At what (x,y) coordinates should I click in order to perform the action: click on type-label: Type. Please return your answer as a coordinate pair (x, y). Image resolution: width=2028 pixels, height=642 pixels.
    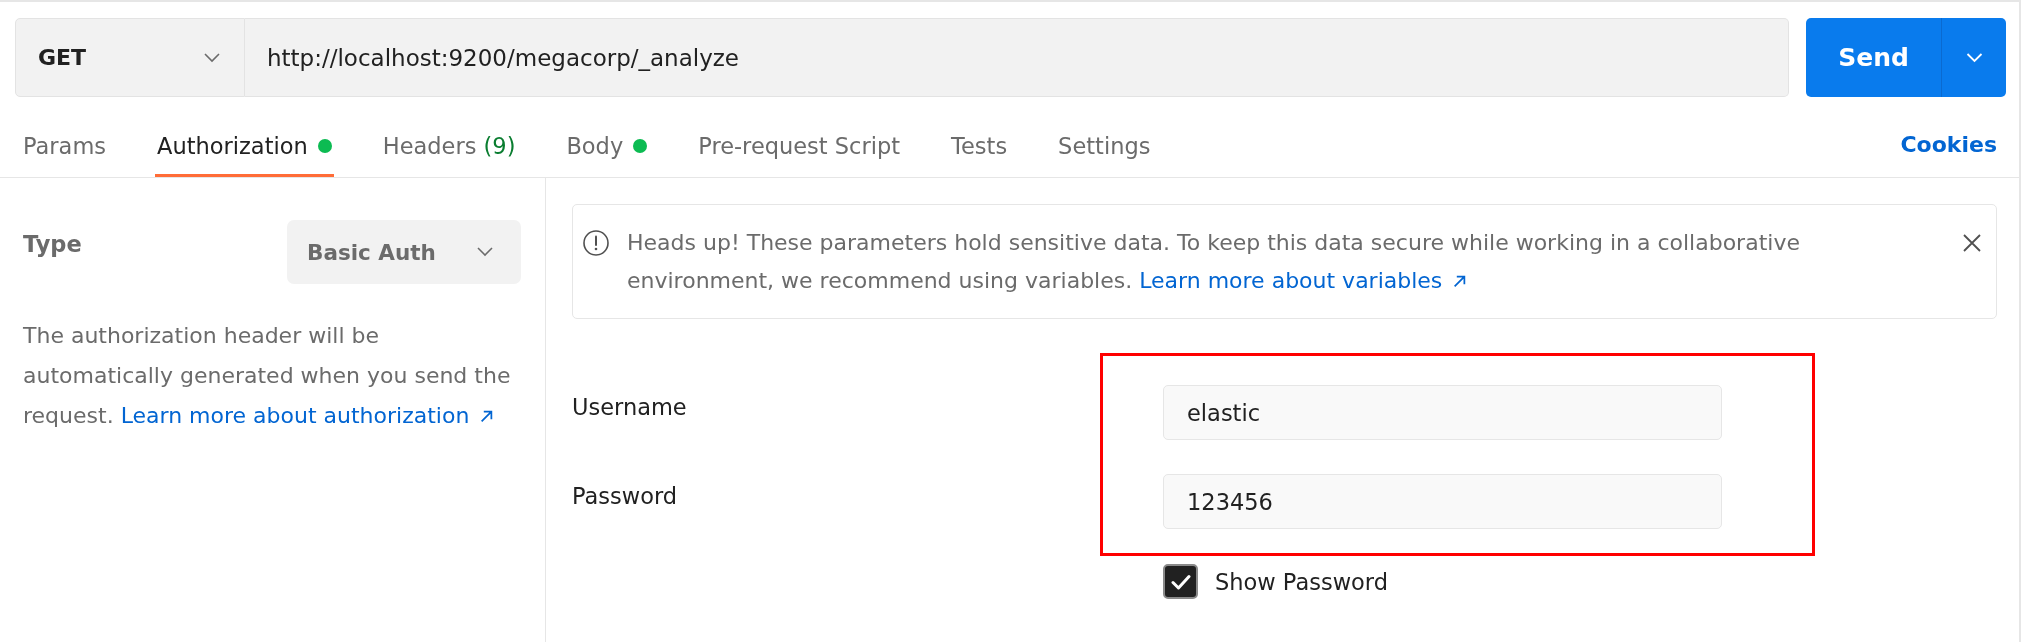
    Looking at the image, I should click on (52, 244).